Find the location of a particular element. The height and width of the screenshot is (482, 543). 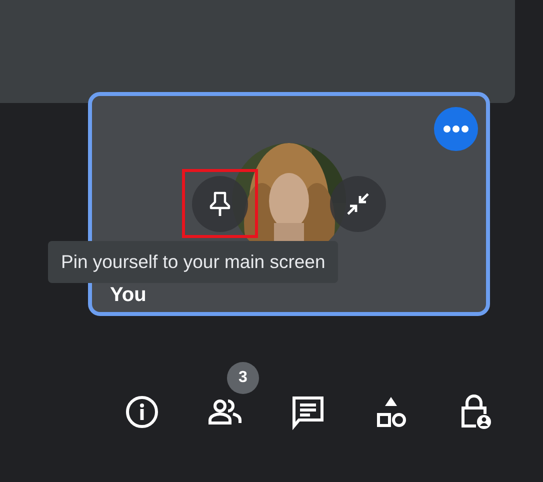

pin-button is located at coordinates (220, 204).